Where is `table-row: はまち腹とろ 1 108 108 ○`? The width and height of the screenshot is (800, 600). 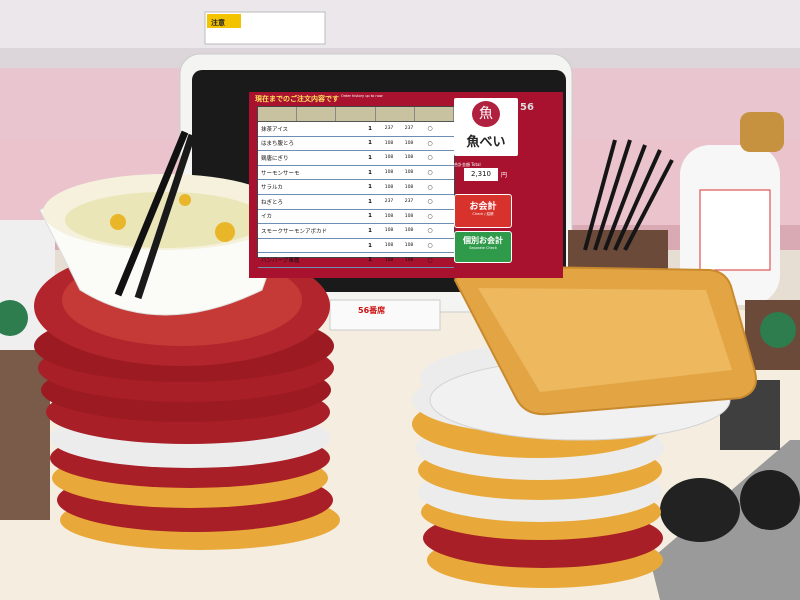 table-row: はまち腹とろ 1 108 108 ○ is located at coordinates (356, 144).